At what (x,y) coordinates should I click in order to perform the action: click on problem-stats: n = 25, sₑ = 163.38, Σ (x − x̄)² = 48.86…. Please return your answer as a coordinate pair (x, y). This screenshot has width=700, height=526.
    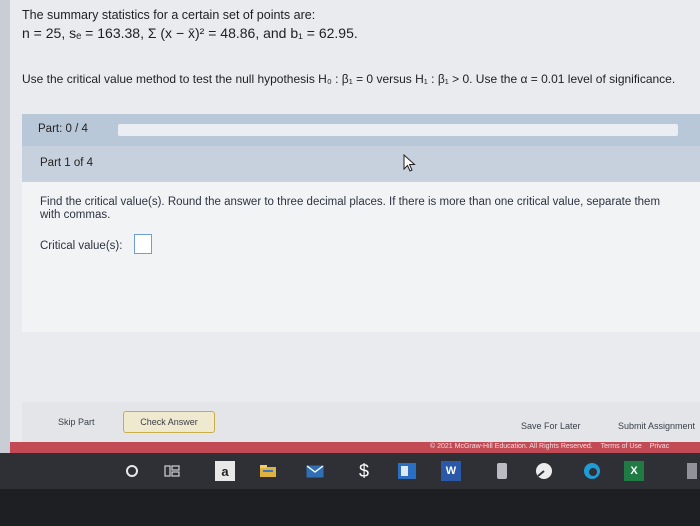
    Looking at the image, I should click on (190, 33).